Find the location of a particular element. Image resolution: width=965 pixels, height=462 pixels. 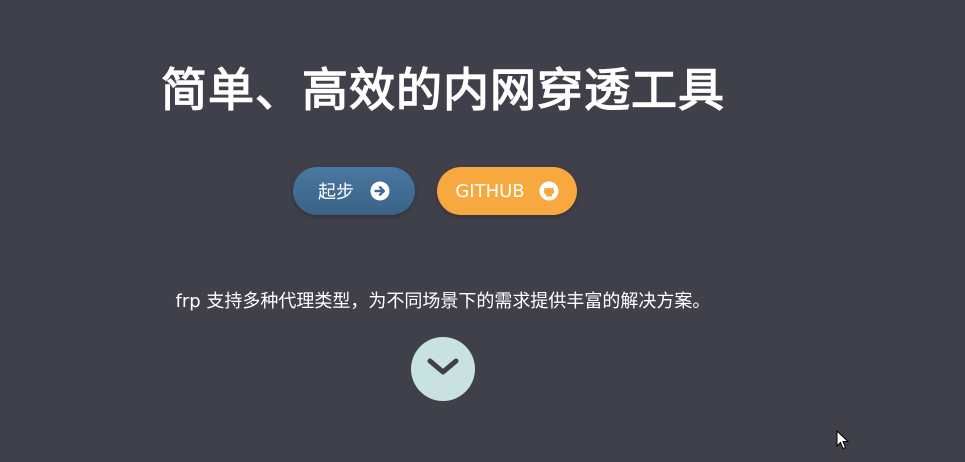

hero-tagline: frp 支持多种代理类型，为不同场景下的需求提供丰富的解决方案。 is located at coordinates (443, 301).